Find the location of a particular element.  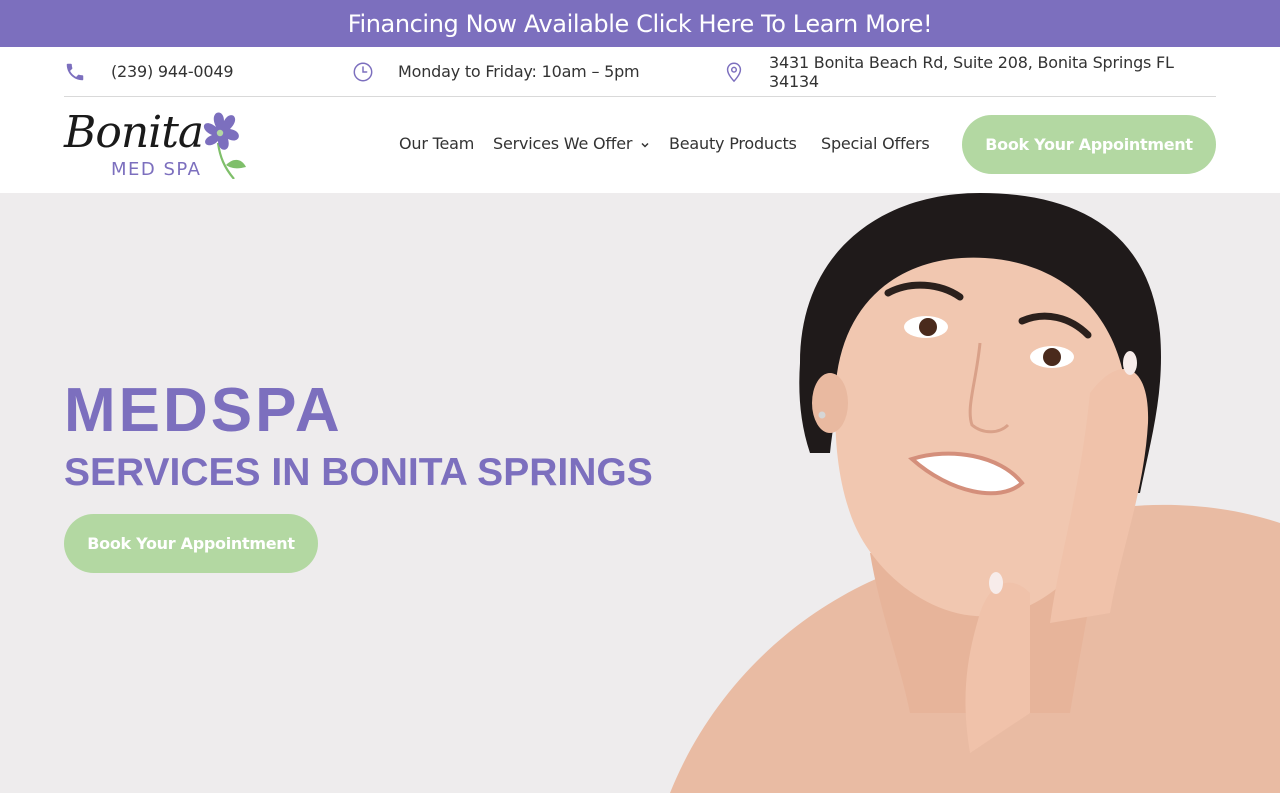

clock-icon is located at coordinates (363, 72).